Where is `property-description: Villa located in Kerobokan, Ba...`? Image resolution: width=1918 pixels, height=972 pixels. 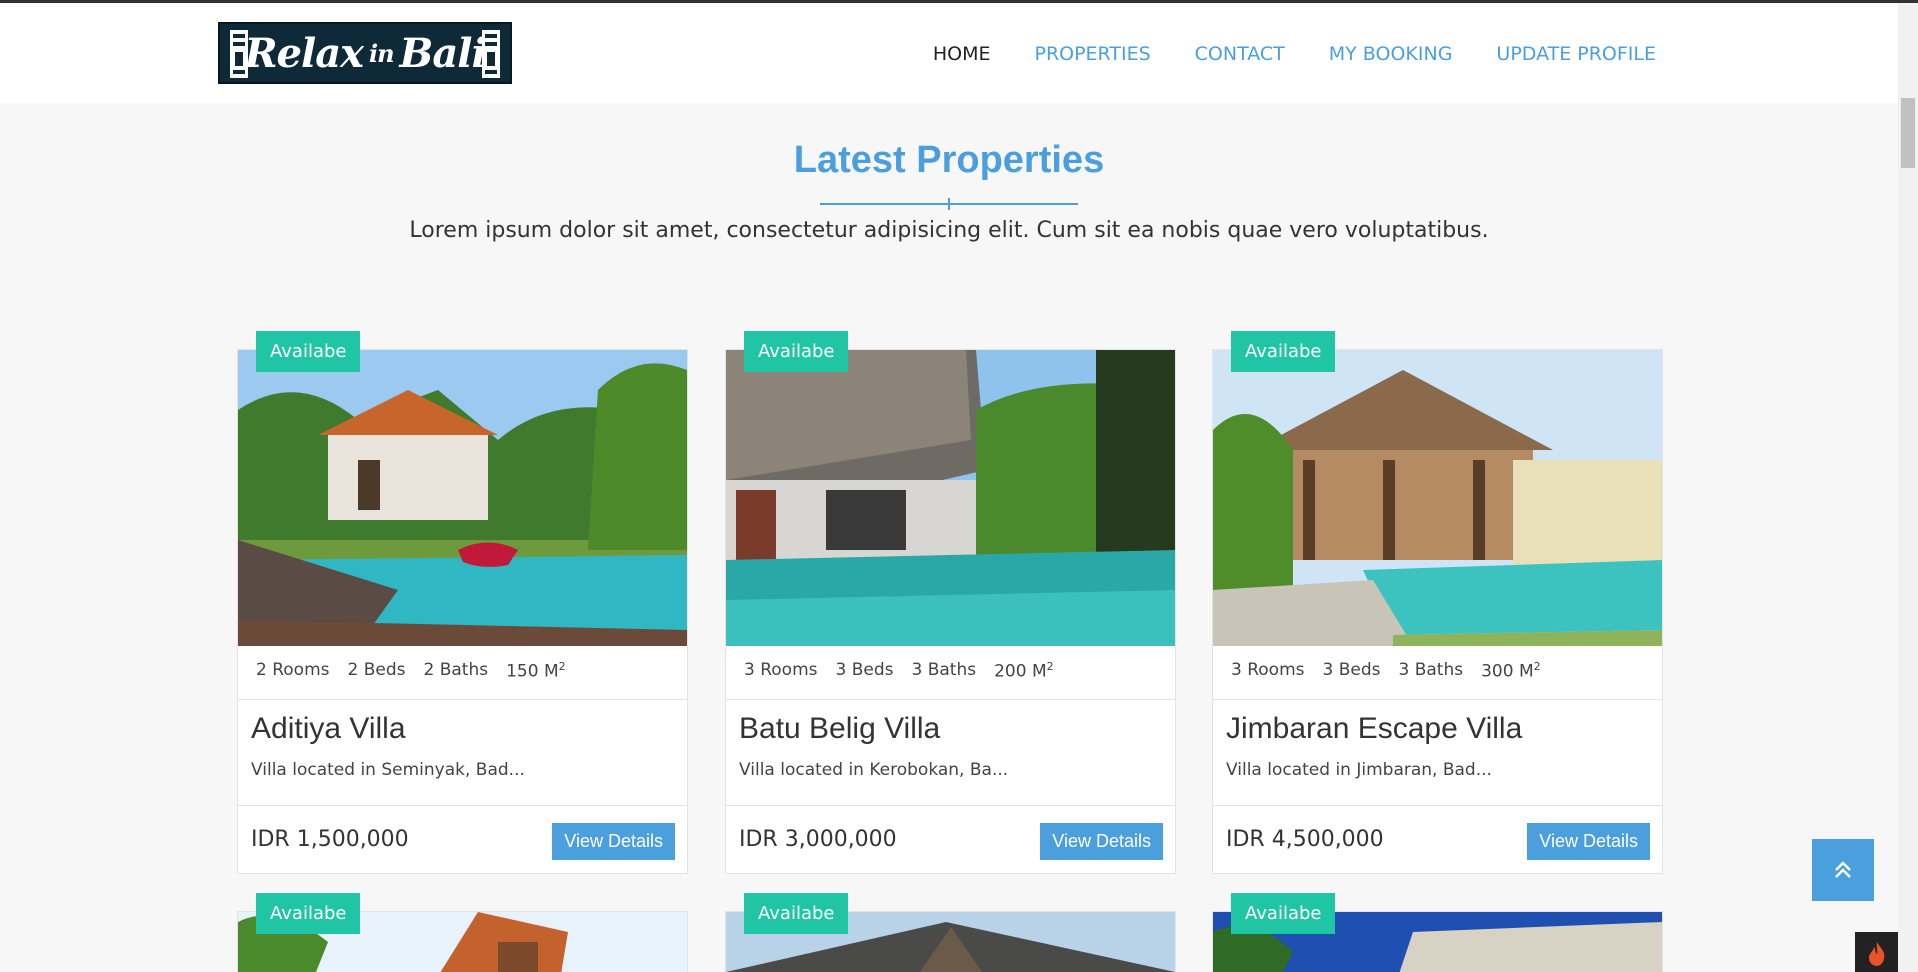 property-description: Villa located in Kerobokan, Ba... is located at coordinates (874, 770).